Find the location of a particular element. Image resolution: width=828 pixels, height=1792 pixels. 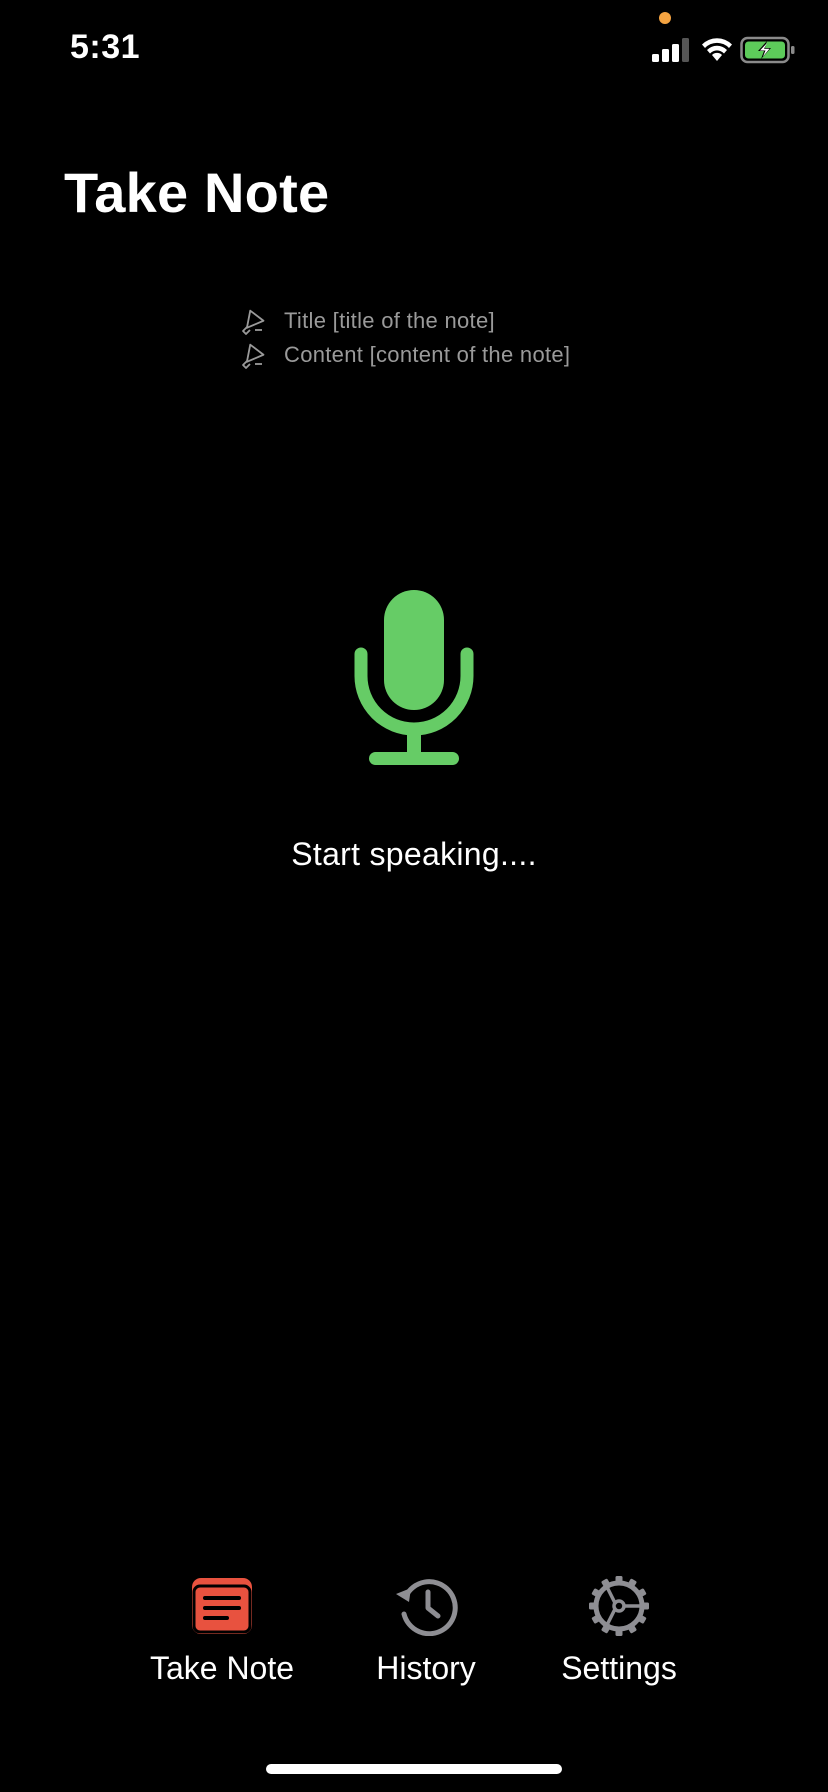

tab-label: Take Note is located at coordinates (222, 1668).